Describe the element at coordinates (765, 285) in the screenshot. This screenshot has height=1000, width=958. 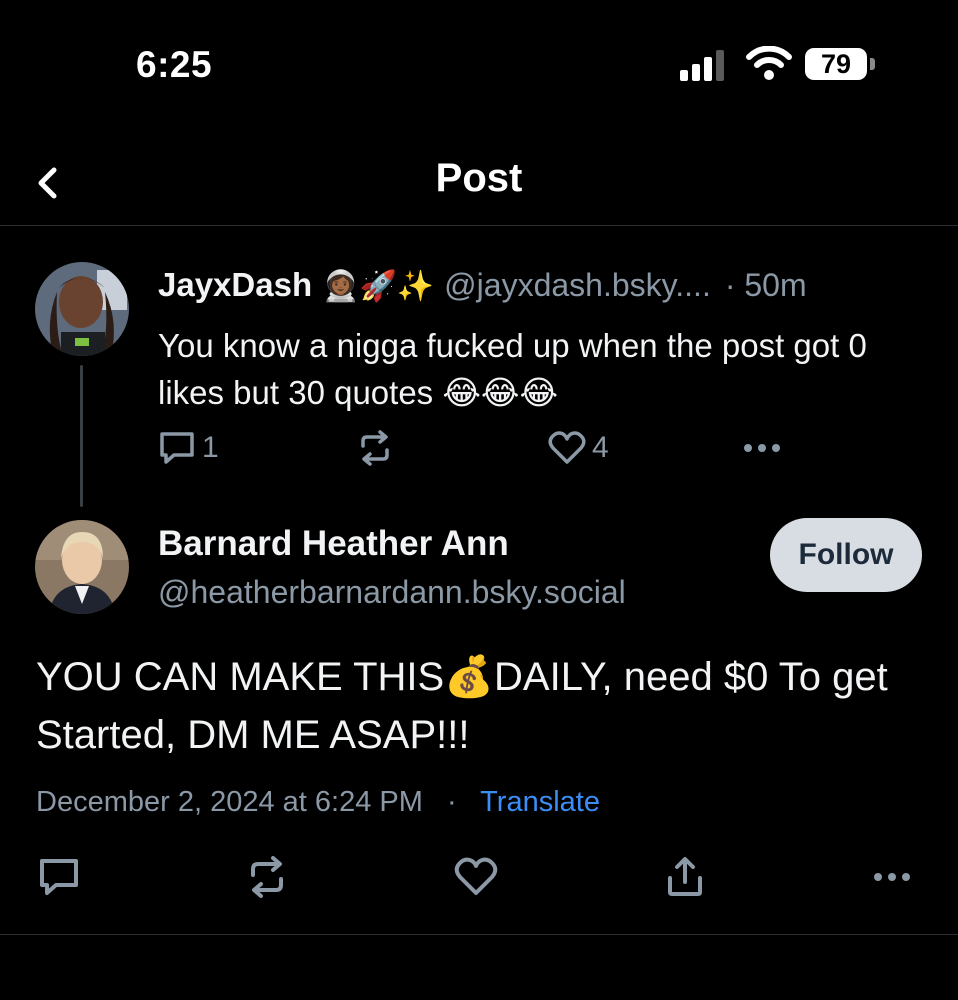
I see `parent-post-age: · 50m` at that location.